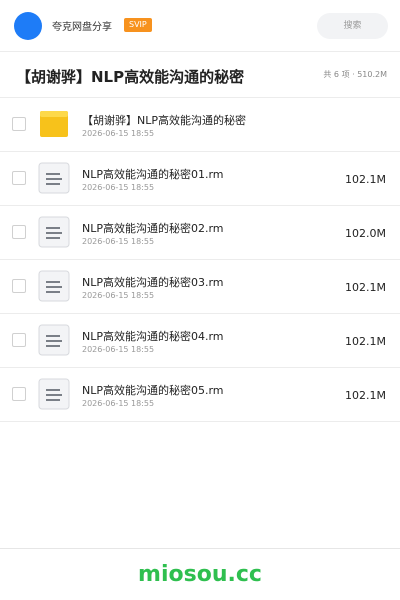 The width and height of the screenshot is (400, 600). What do you see at coordinates (153, 228) in the screenshot?
I see `file-name: NLP高效能沟通的秘密02.rm` at bounding box center [153, 228].